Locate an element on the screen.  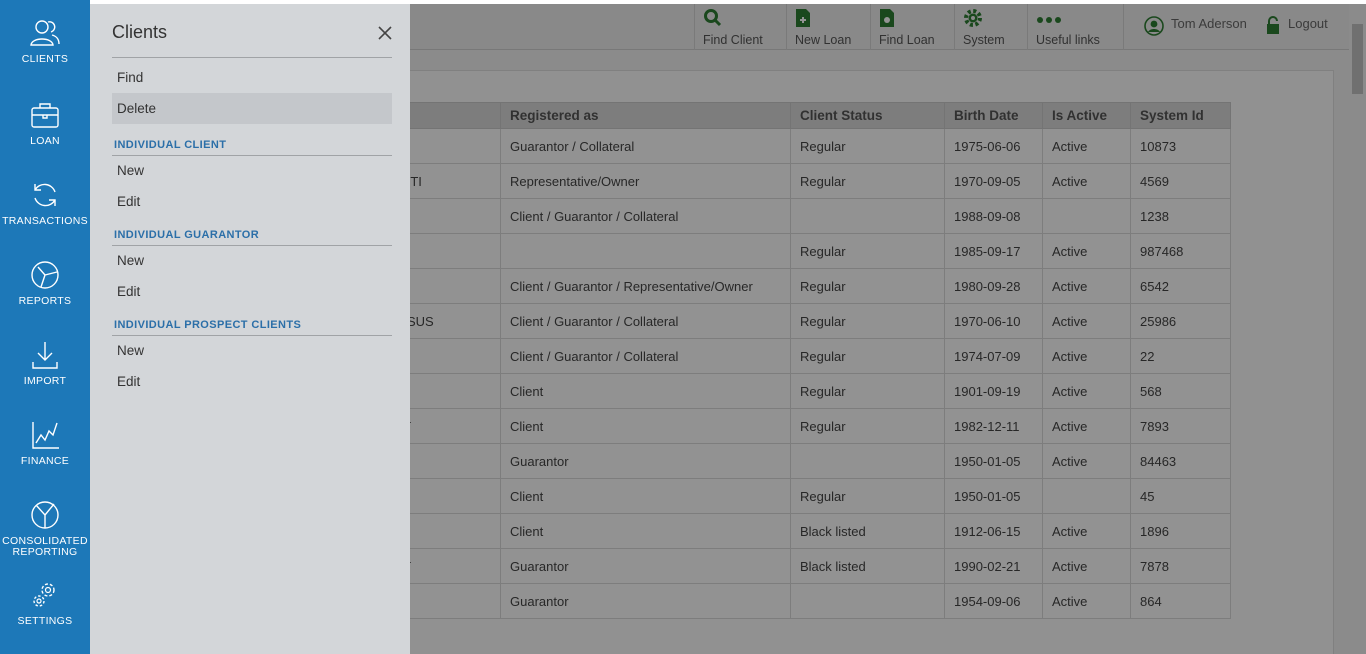
nav-label: CLIENTS is located at coordinates (45, 59).